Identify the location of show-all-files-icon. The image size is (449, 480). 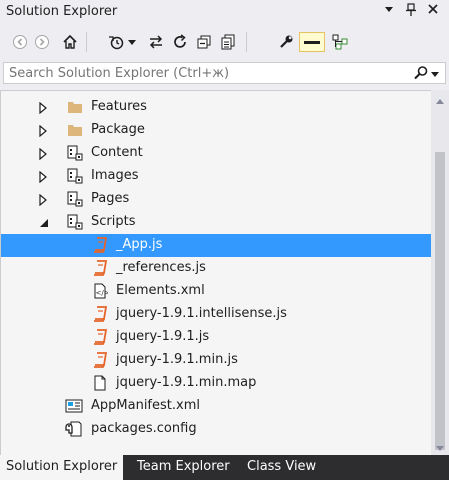
(228, 42).